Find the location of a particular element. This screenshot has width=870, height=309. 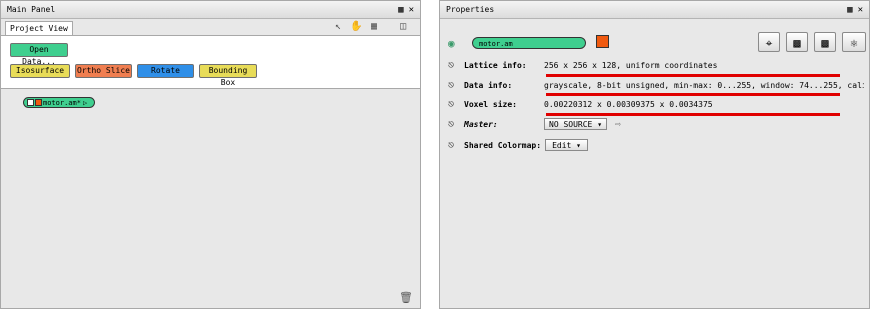

object-name-pill: motor.am is located at coordinates (529, 43).